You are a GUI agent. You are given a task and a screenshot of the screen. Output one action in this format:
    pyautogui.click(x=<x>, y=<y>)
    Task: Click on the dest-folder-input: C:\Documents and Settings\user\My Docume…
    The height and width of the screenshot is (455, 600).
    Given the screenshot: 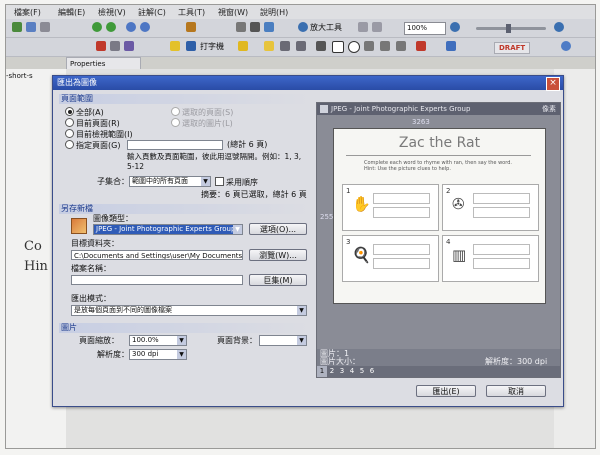 What is the action you would take?
    pyautogui.click(x=157, y=255)
    